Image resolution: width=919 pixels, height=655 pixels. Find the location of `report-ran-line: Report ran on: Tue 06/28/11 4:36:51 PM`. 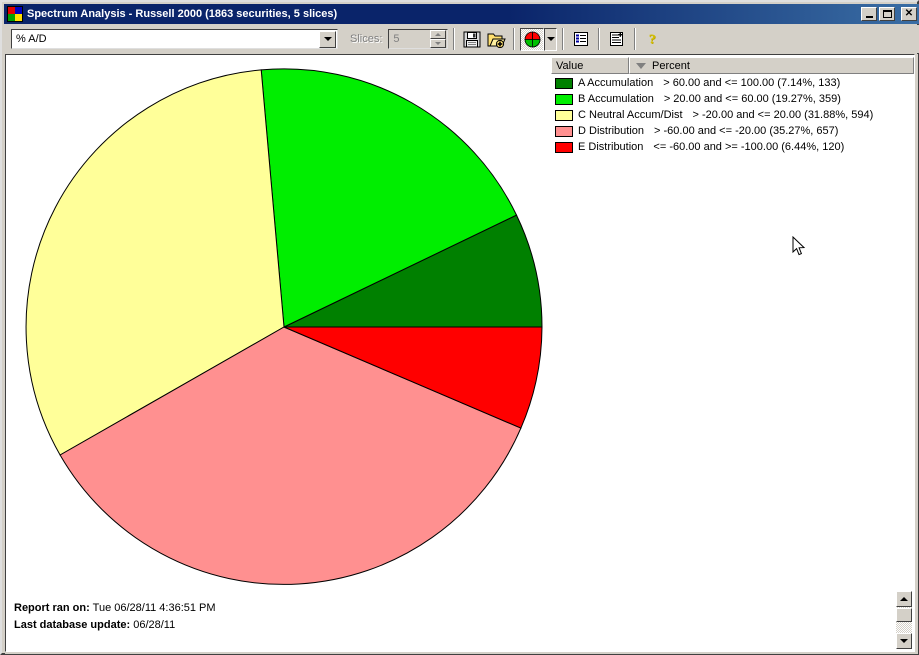

report-ran-line: Report ran on: Tue 06/28/11 4:36:51 PM is located at coordinates (115, 608).